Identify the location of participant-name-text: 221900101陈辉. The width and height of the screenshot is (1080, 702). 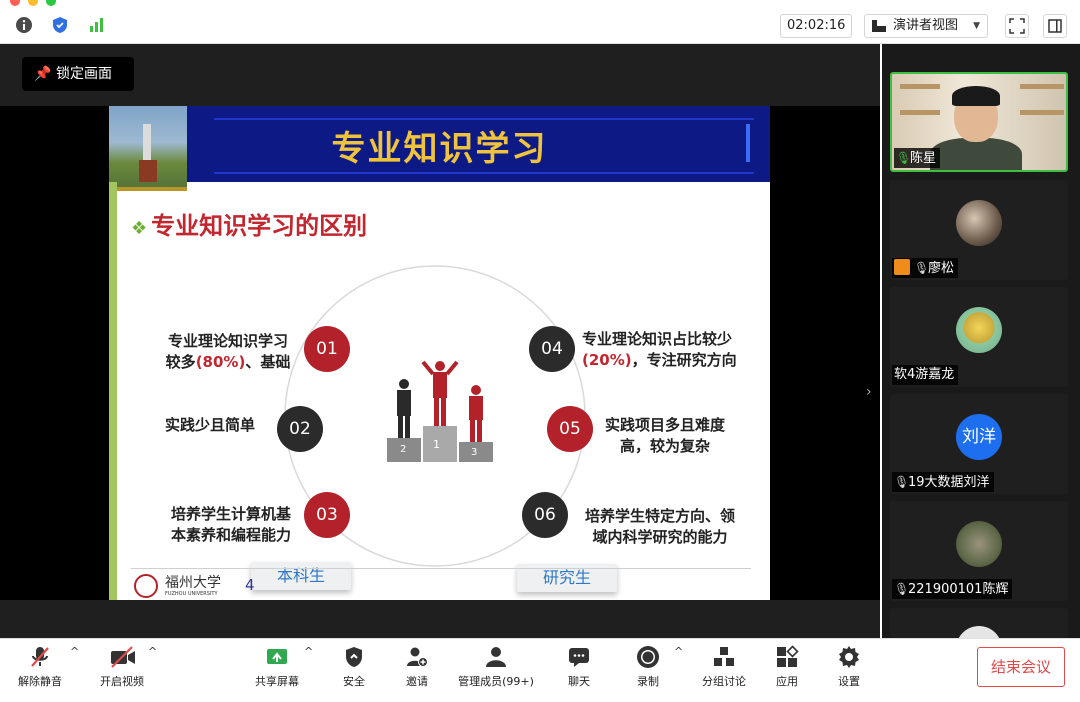
(958, 589).